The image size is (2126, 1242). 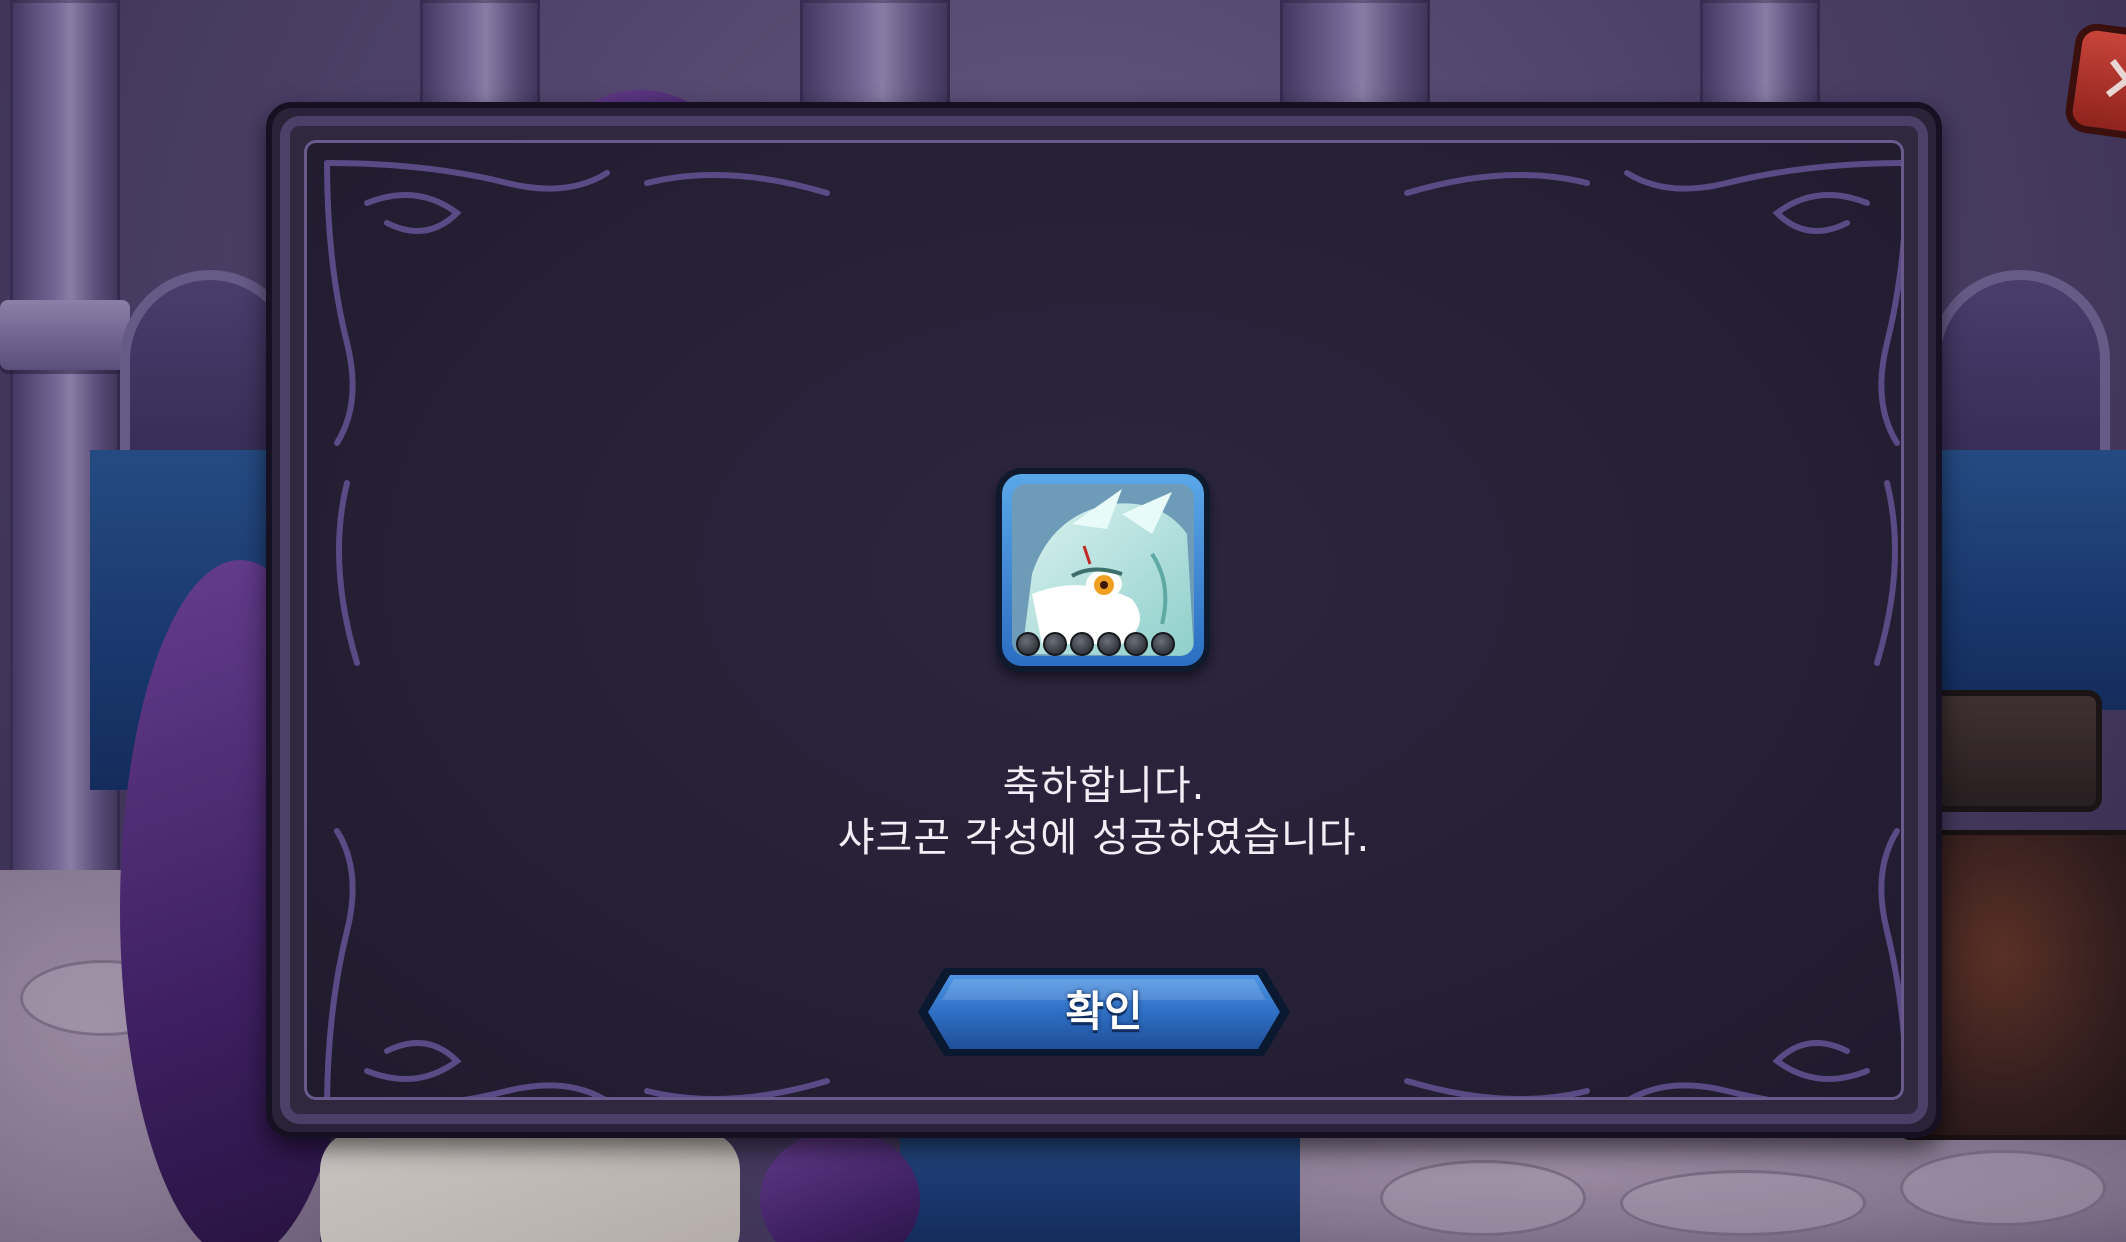 I want to click on message-line-awakening: 샤크곤 각성에 성공하였습니다., so click(x=1104, y=838).